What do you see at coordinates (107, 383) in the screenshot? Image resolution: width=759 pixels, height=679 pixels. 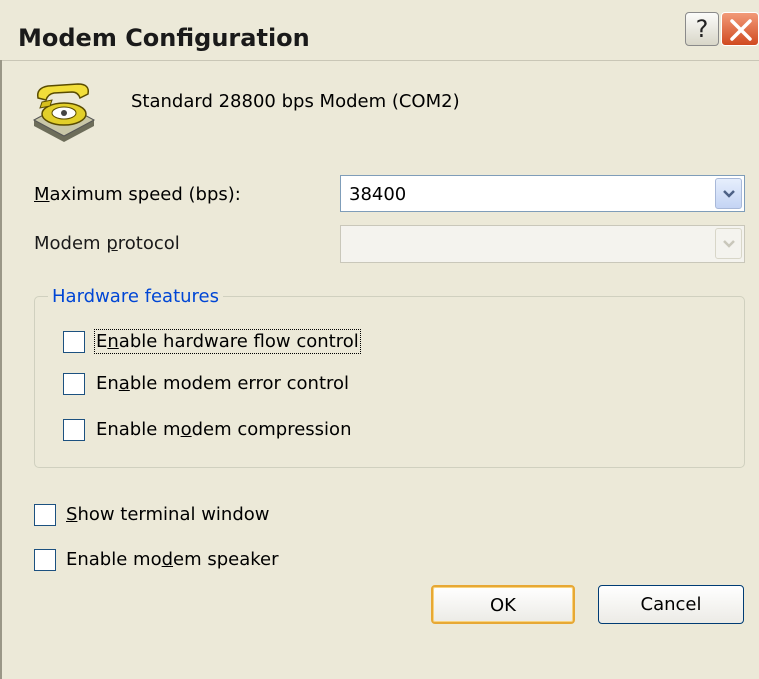 I see `err-start: En` at bounding box center [107, 383].